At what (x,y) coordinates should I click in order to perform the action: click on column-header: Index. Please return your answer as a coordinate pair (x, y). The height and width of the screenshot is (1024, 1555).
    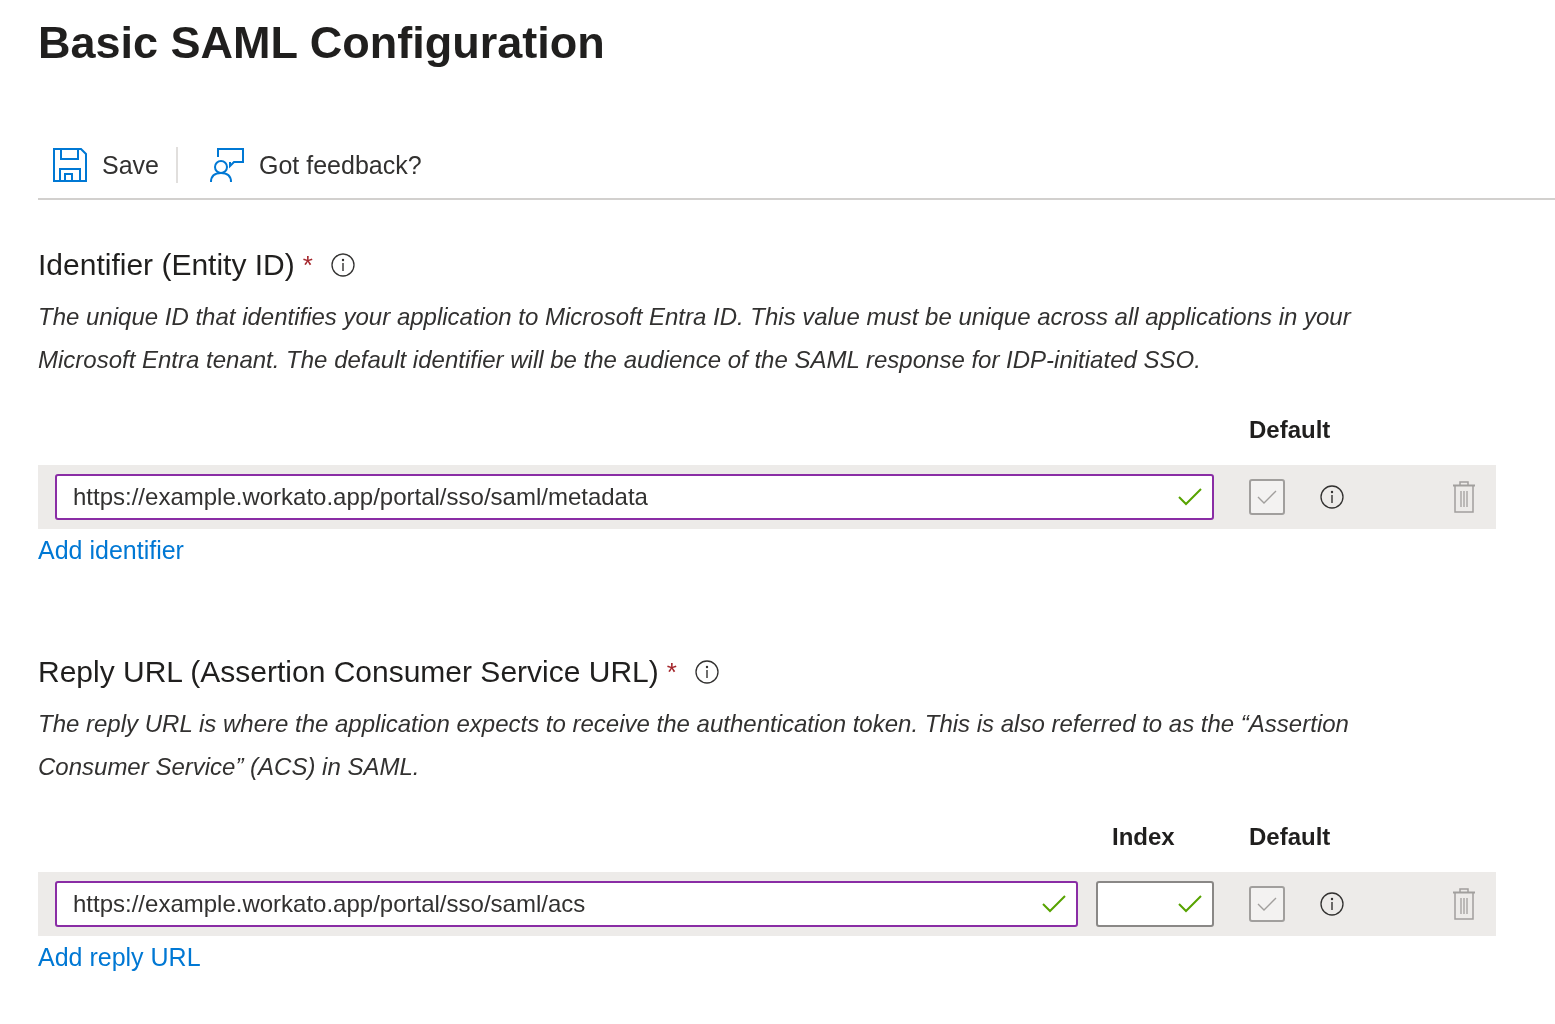
    Looking at the image, I should click on (1143, 836).